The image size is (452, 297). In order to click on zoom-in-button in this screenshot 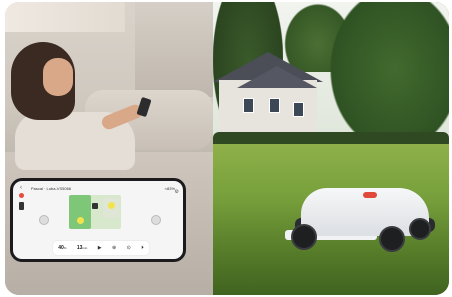, I will do `click(156, 220)`.